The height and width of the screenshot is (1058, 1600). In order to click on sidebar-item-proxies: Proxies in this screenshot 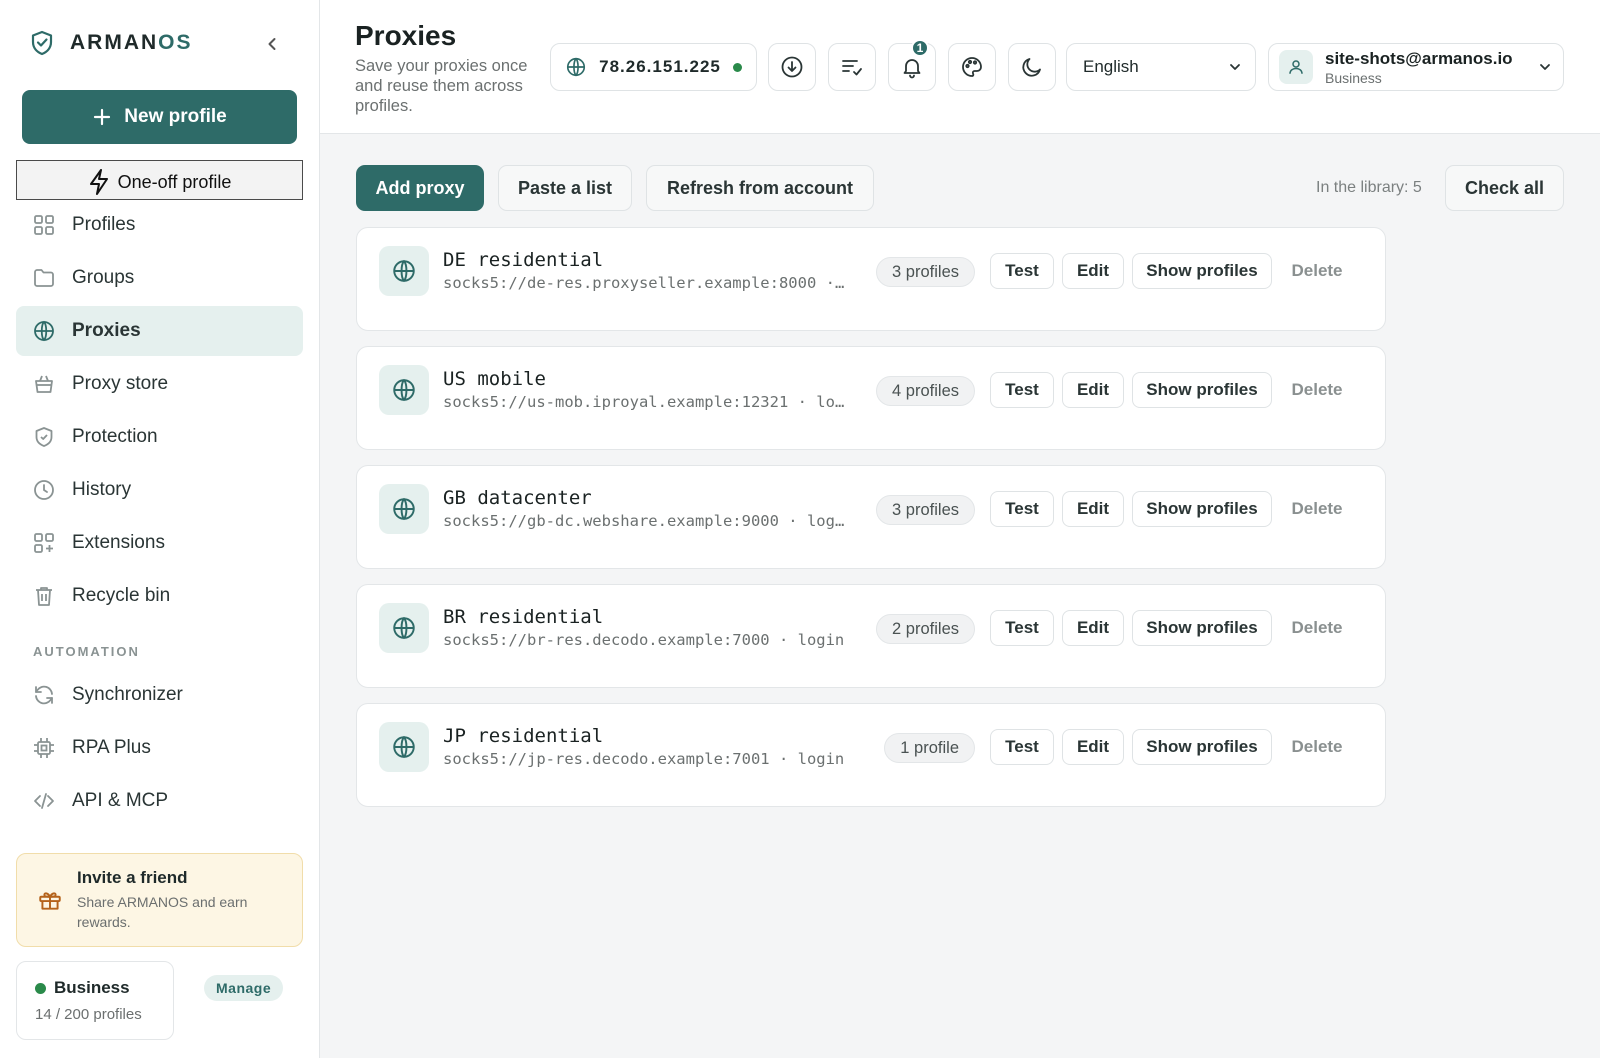, I will do `click(159, 331)`.